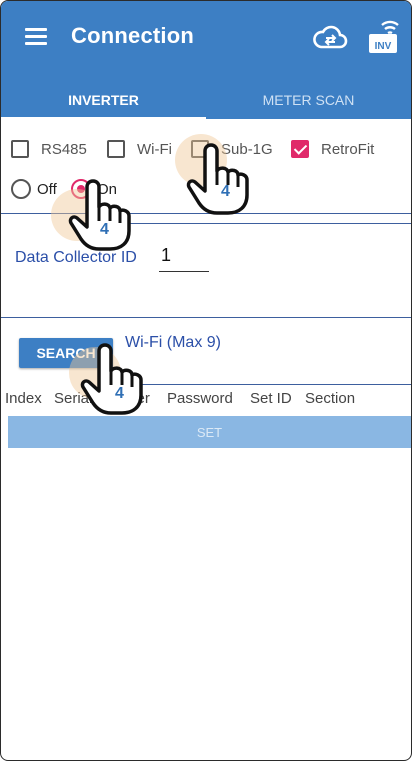 The width and height of the screenshot is (412, 761). Describe the element at coordinates (384, 35) in the screenshot. I see `inverter-wifi-icon: INV` at that location.